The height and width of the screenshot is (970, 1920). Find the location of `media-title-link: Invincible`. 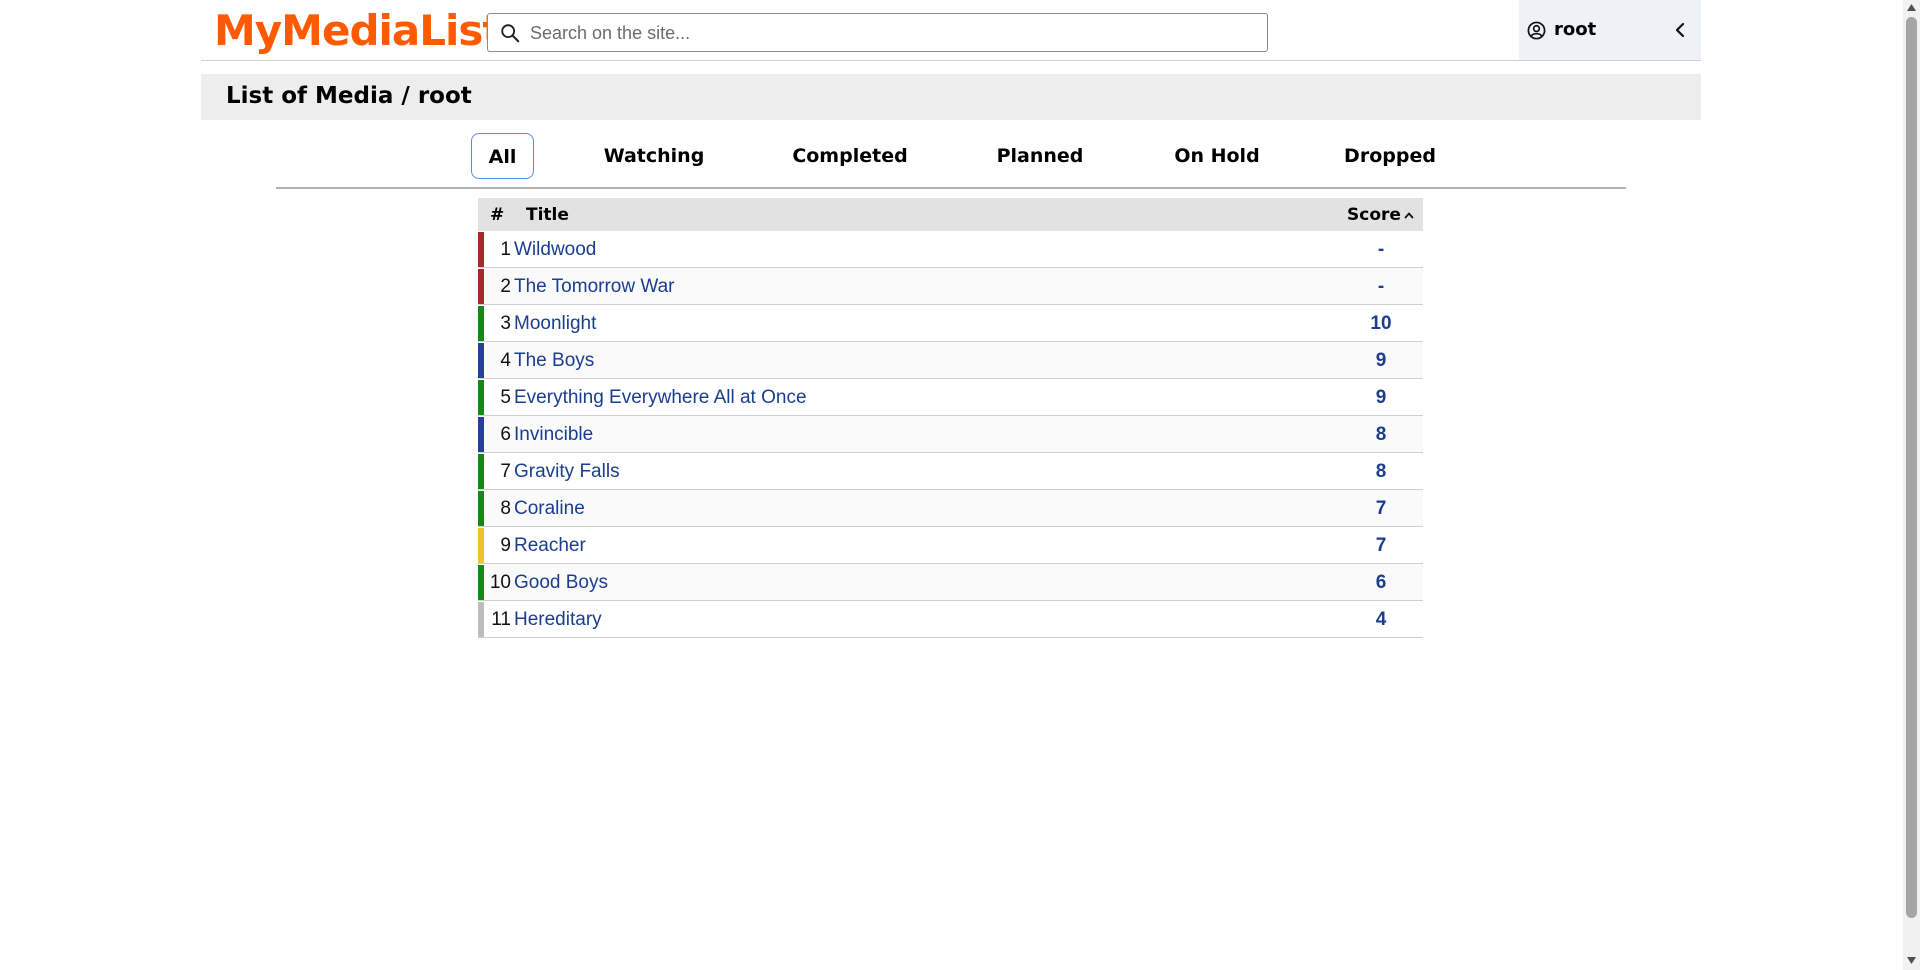

media-title-link: Invincible is located at coordinates (553, 435).